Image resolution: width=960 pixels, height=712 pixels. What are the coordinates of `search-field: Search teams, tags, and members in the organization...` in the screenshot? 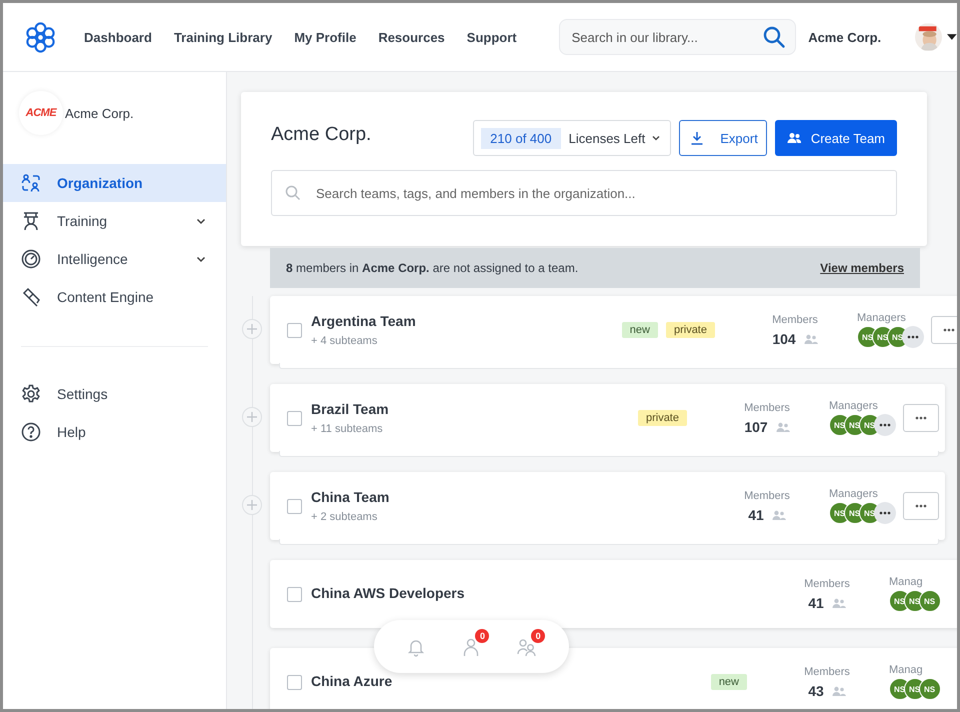 It's located at (584, 193).